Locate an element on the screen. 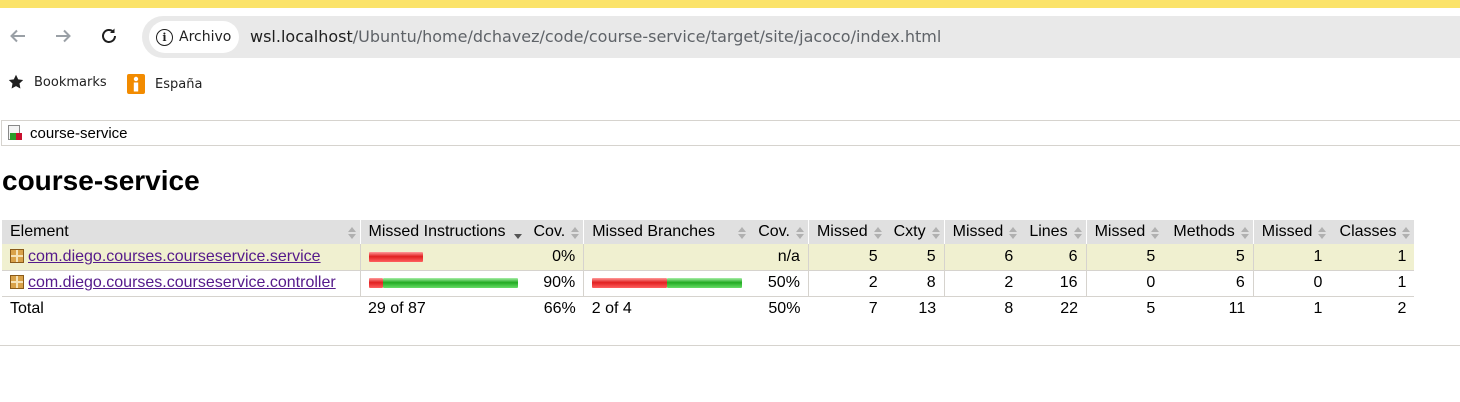 This screenshot has height=402, width=1460. total-methods-missed: 5 is located at coordinates (1151, 309).